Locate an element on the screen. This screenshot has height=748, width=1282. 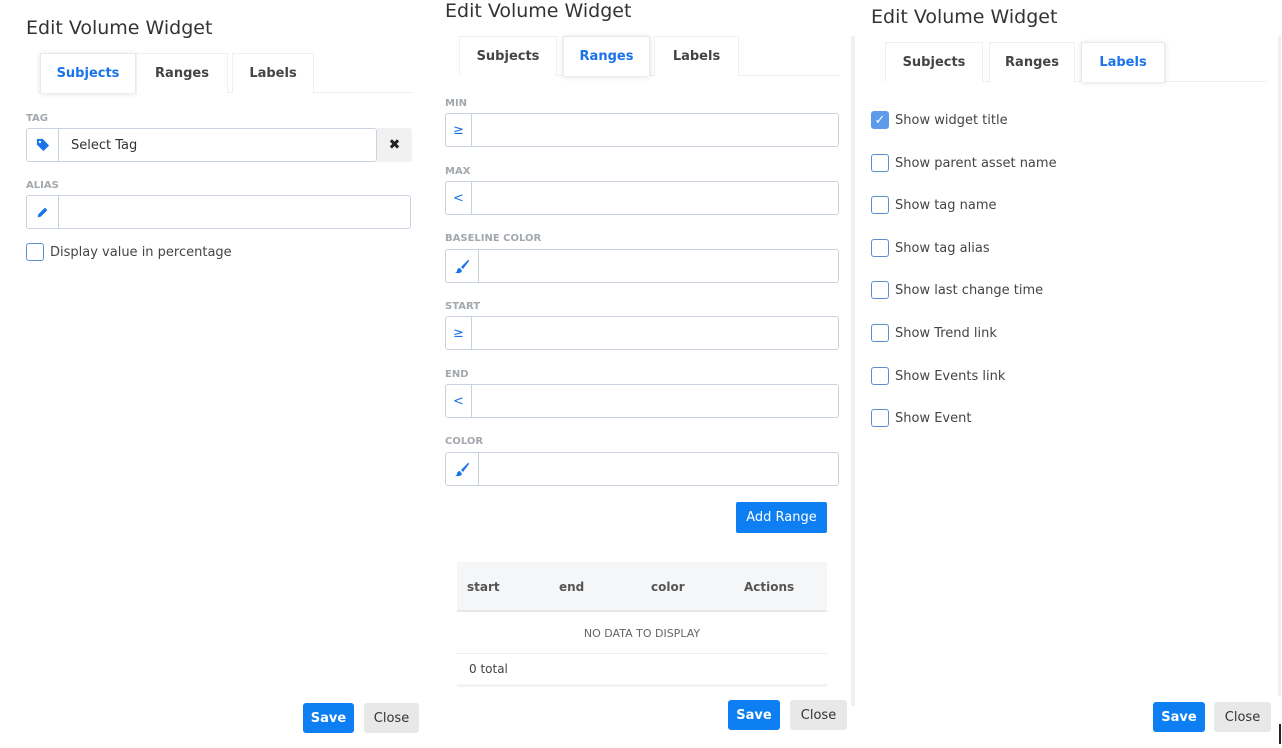
tag-label: TAG is located at coordinates (37, 118).